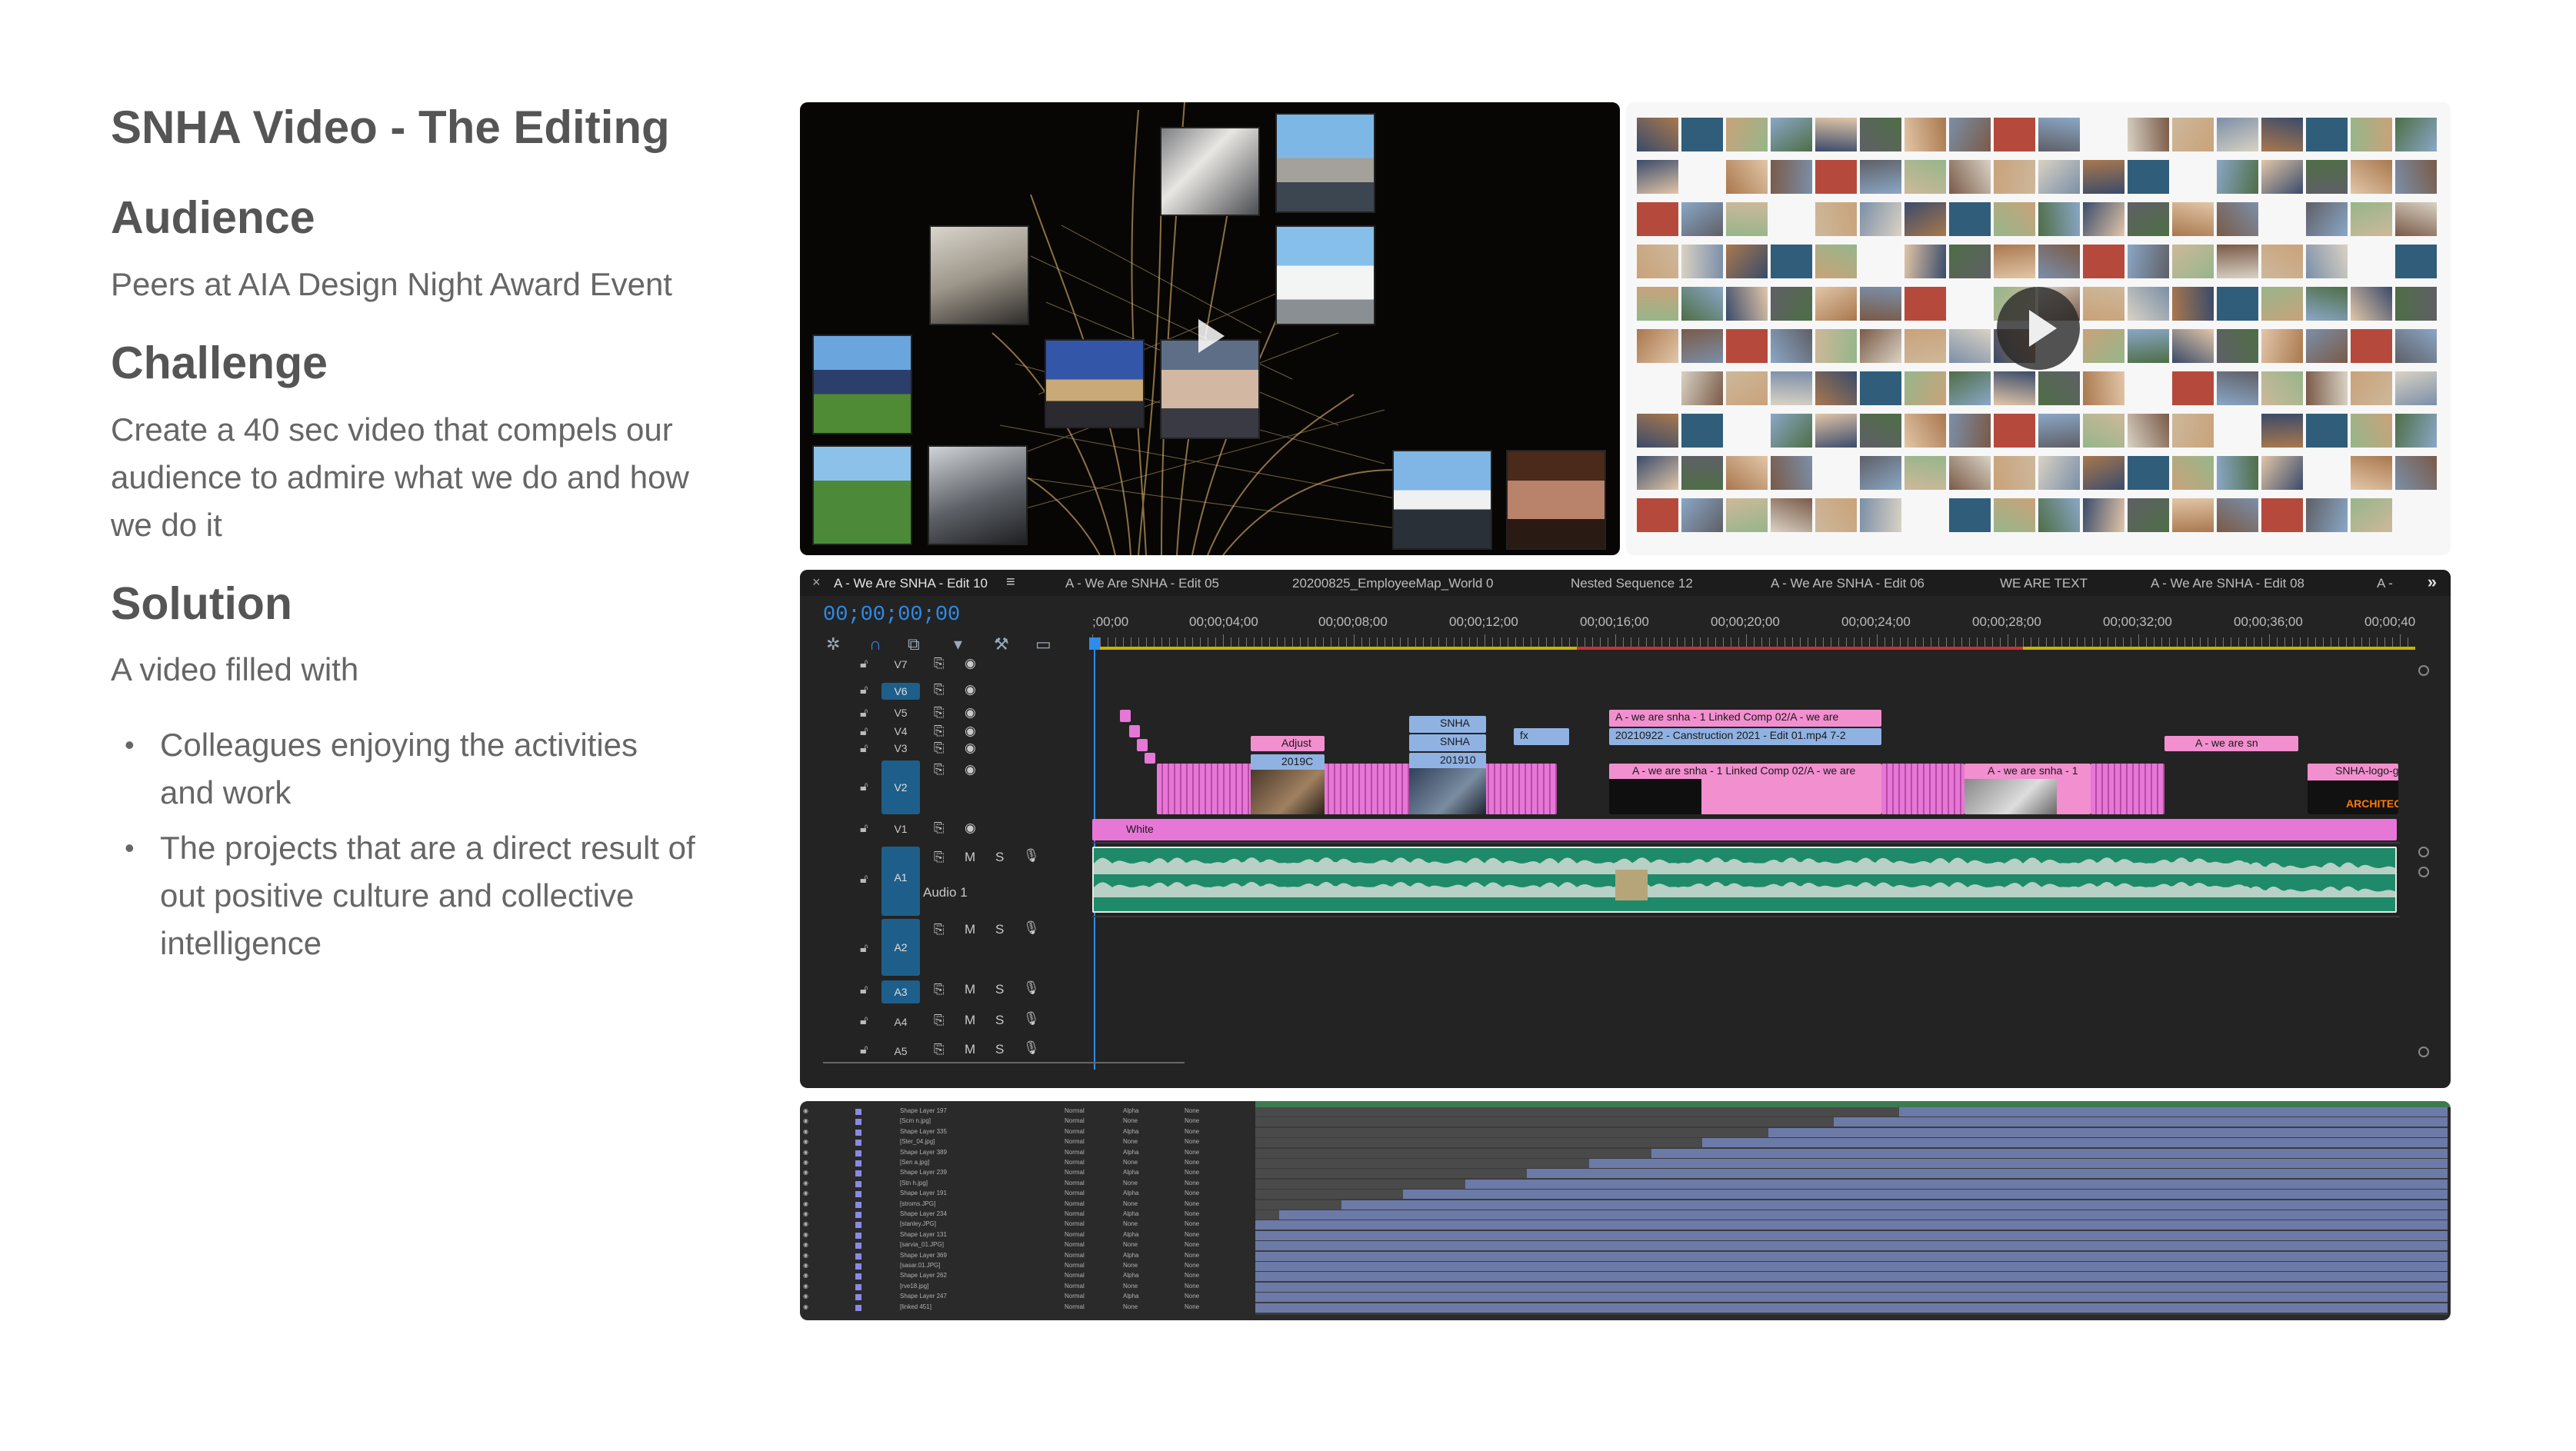 This screenshot has height=1451, width=2576. Describe the element at coordinates (1027, 1142) in the screenshot. I see `layer-row: ◉ [Ster_04.jpg] Normal None None` at that location.